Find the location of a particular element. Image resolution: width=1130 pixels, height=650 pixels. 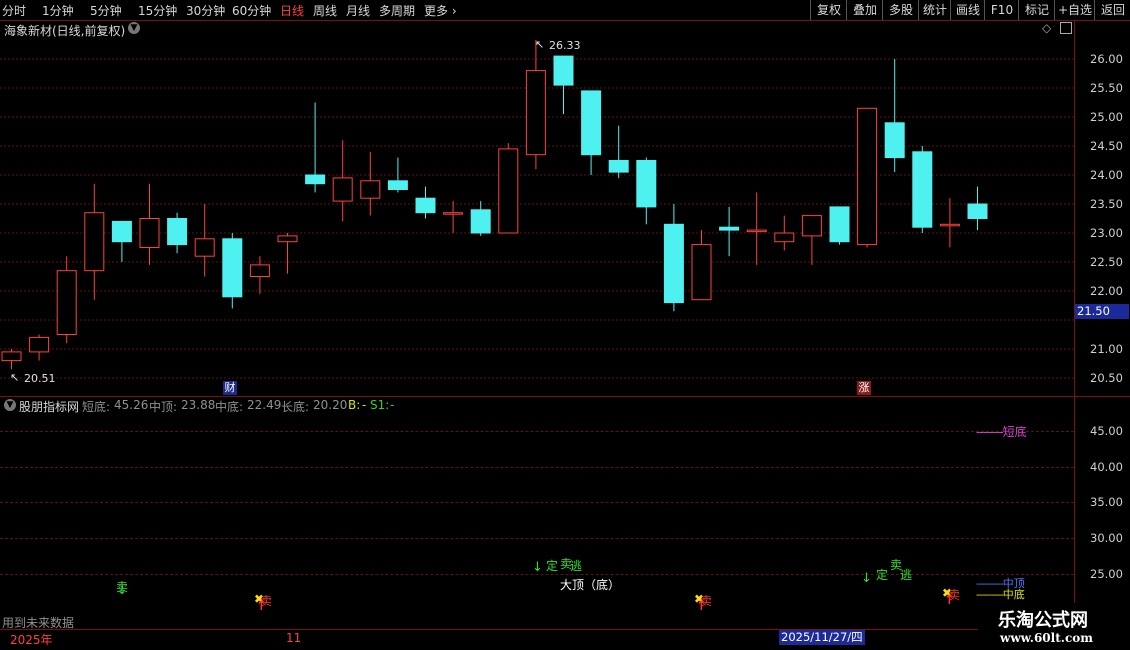

indicator-tick: 35.00 is located at coordinates (1106, 502).